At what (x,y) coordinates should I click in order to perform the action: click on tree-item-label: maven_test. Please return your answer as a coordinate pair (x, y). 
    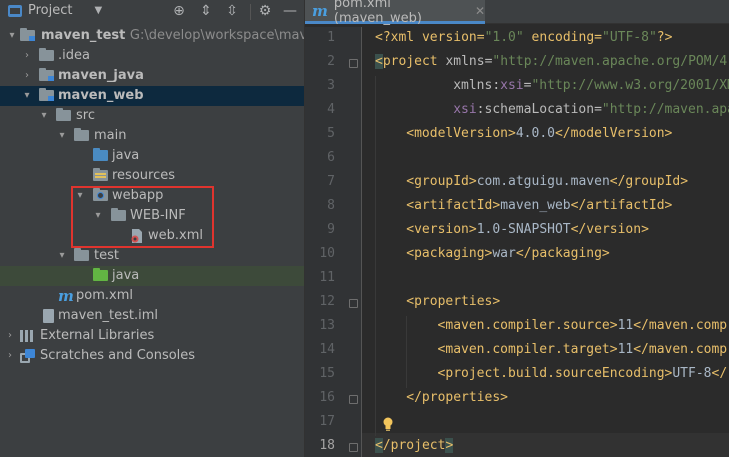
    Looking at the image, I should click on (83, 35).